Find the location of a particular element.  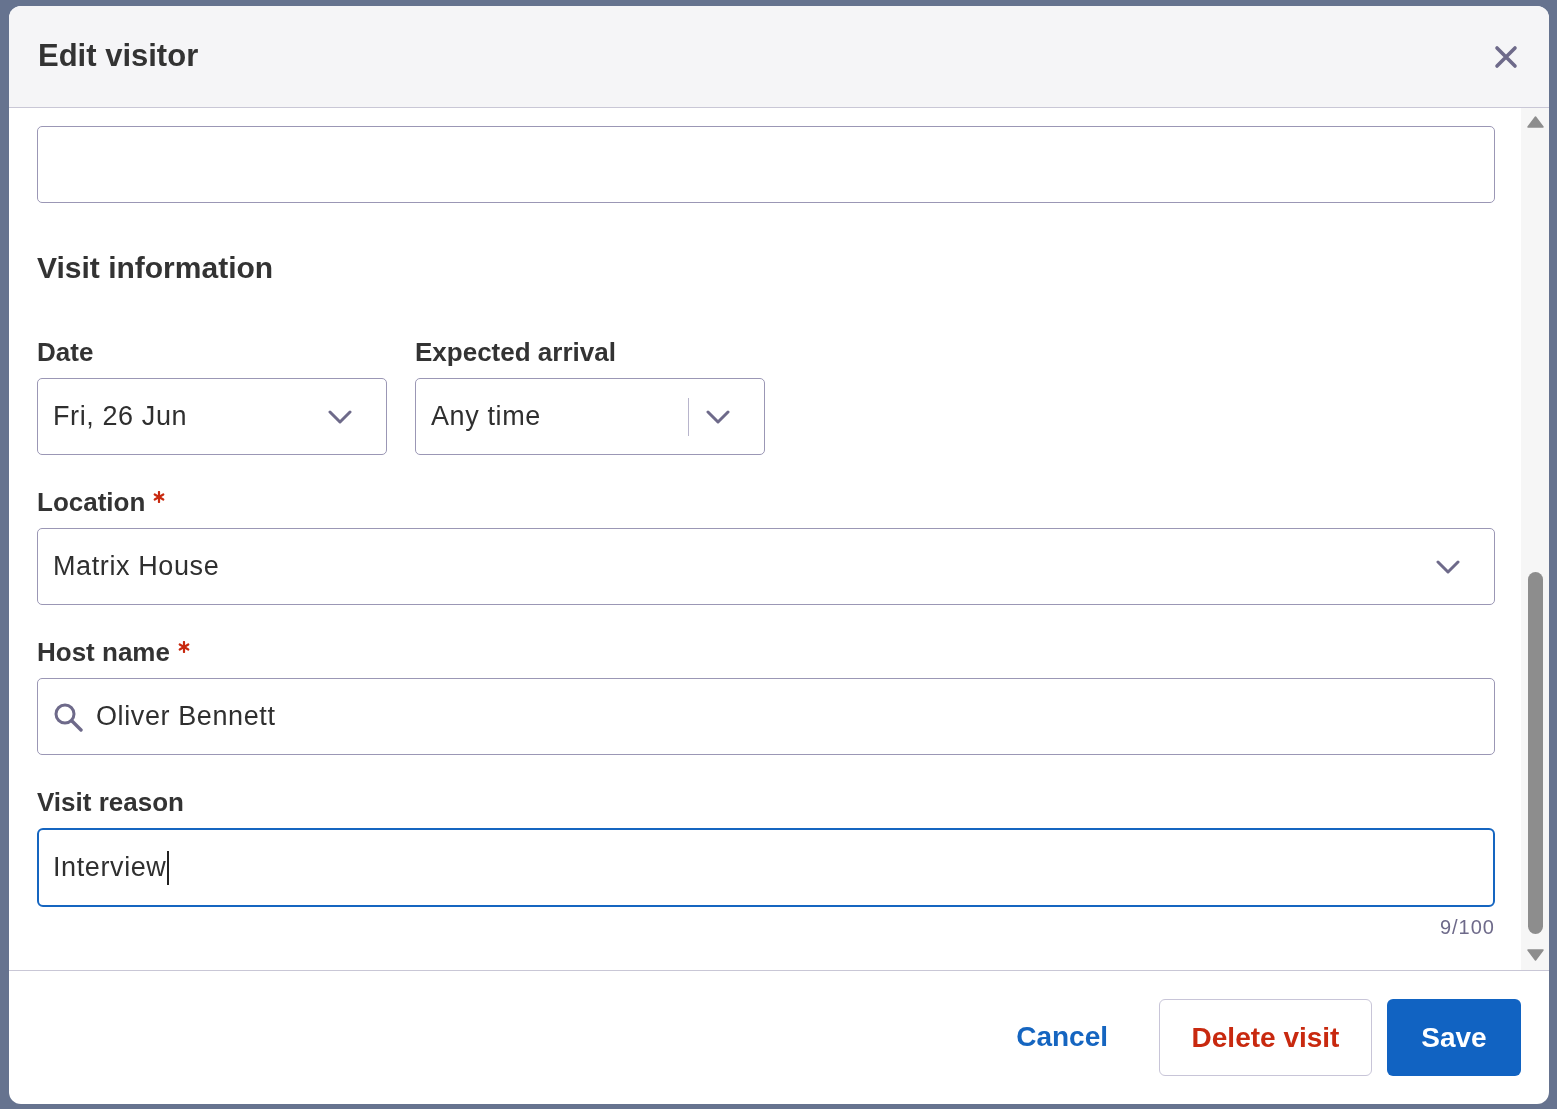

scrollbar-thumb is located at coordinates (1535, 753).